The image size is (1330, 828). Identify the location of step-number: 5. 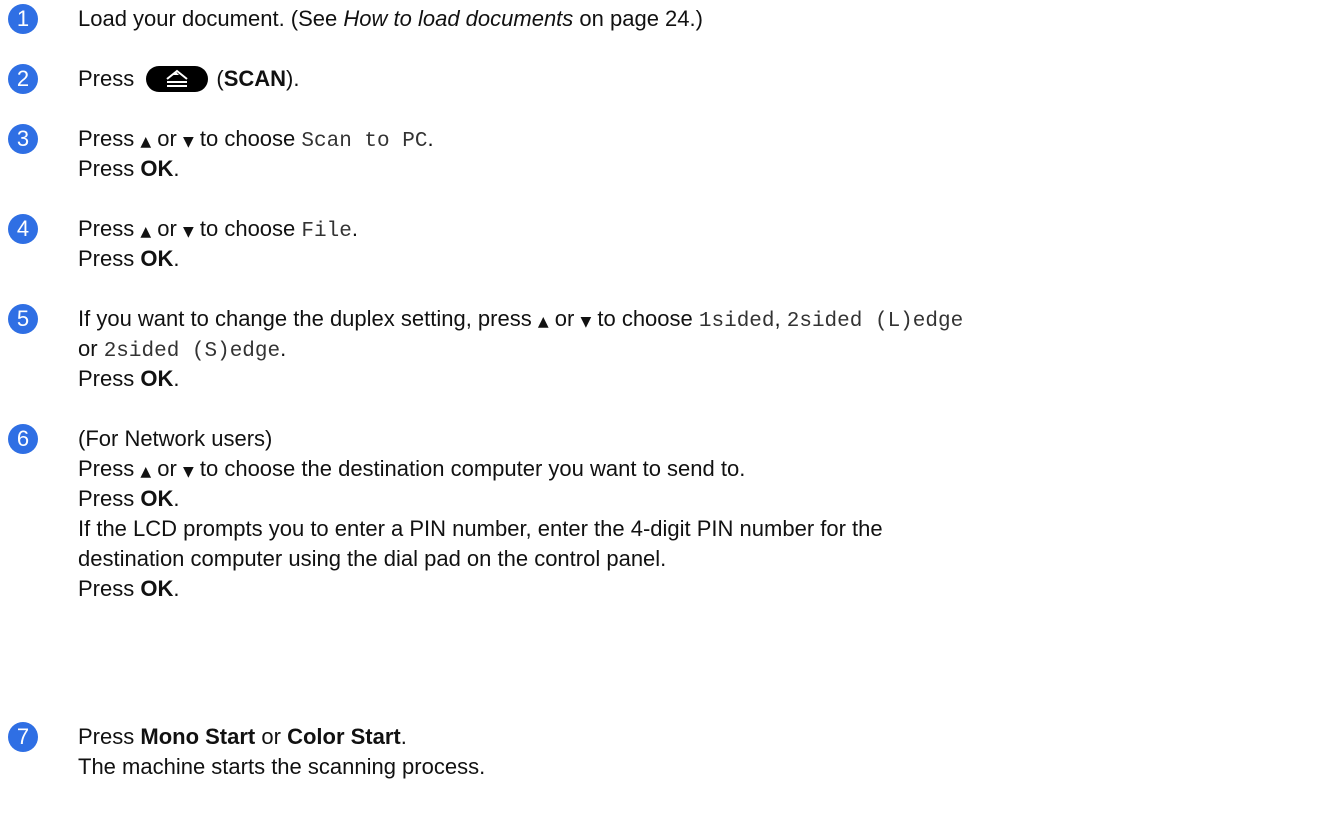
(23, 319).